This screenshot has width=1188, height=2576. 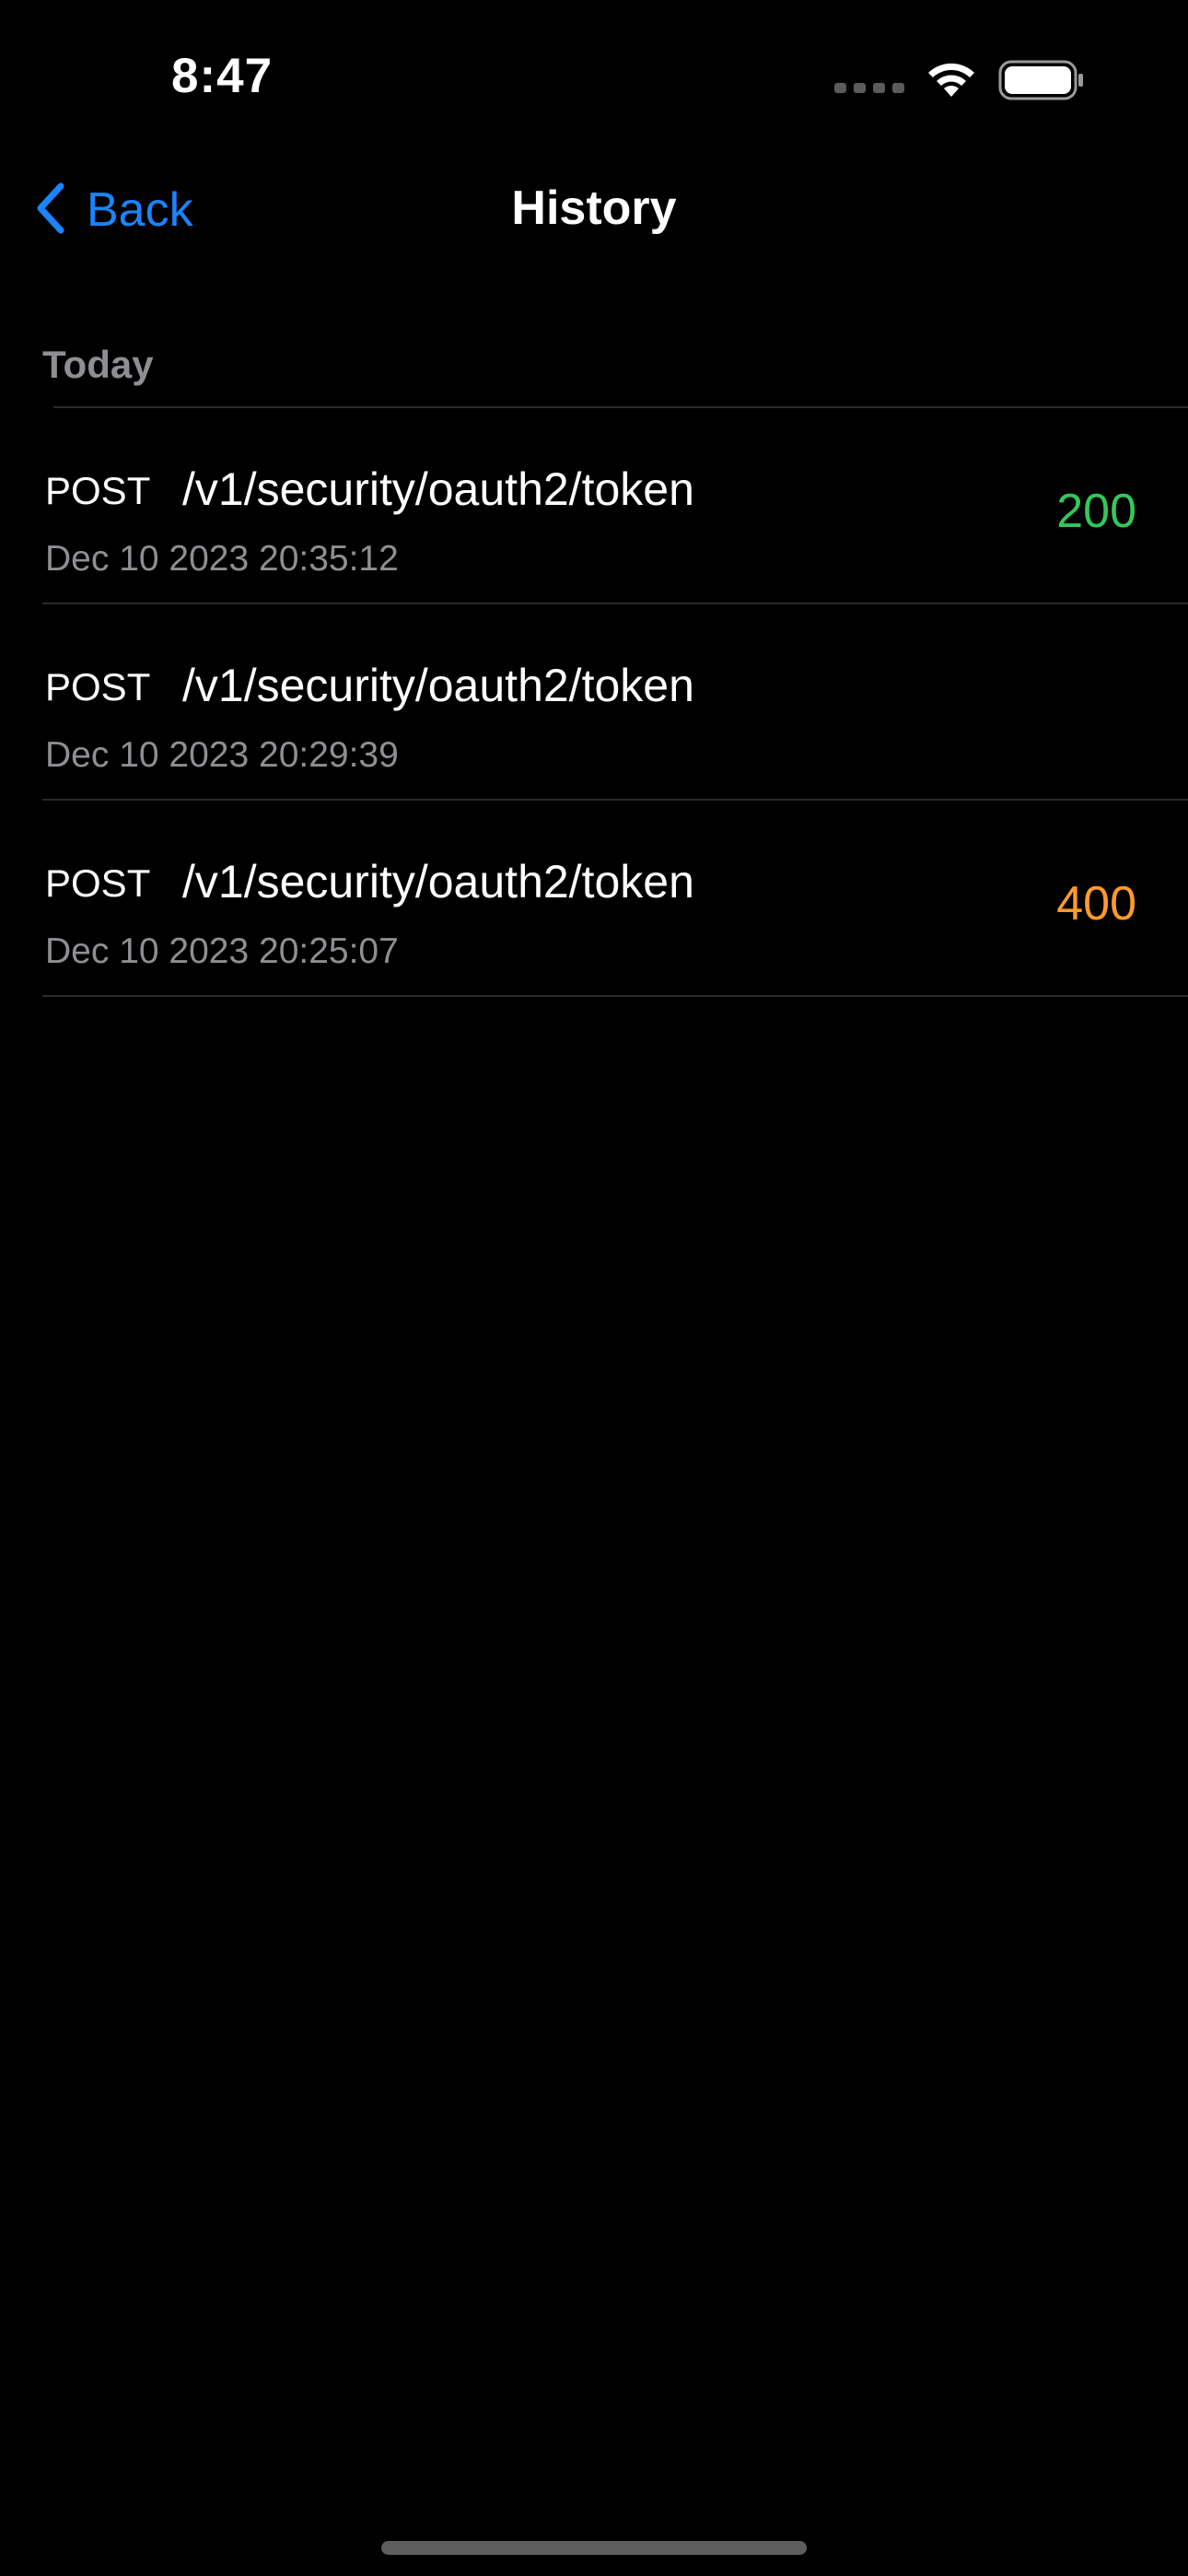 What do you see at coordinates (594, 2548) in the screenshot?
I see `home-indicator` at bounding box center [594, 2548].